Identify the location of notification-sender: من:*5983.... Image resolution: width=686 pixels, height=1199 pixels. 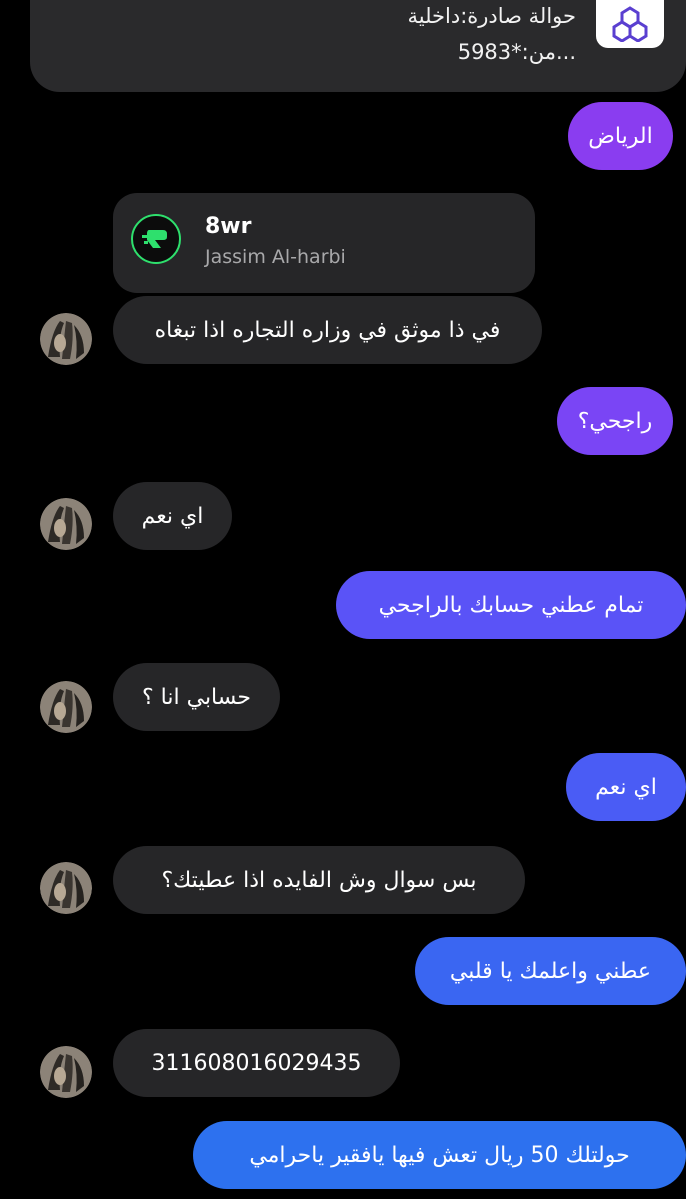
(516, 52).